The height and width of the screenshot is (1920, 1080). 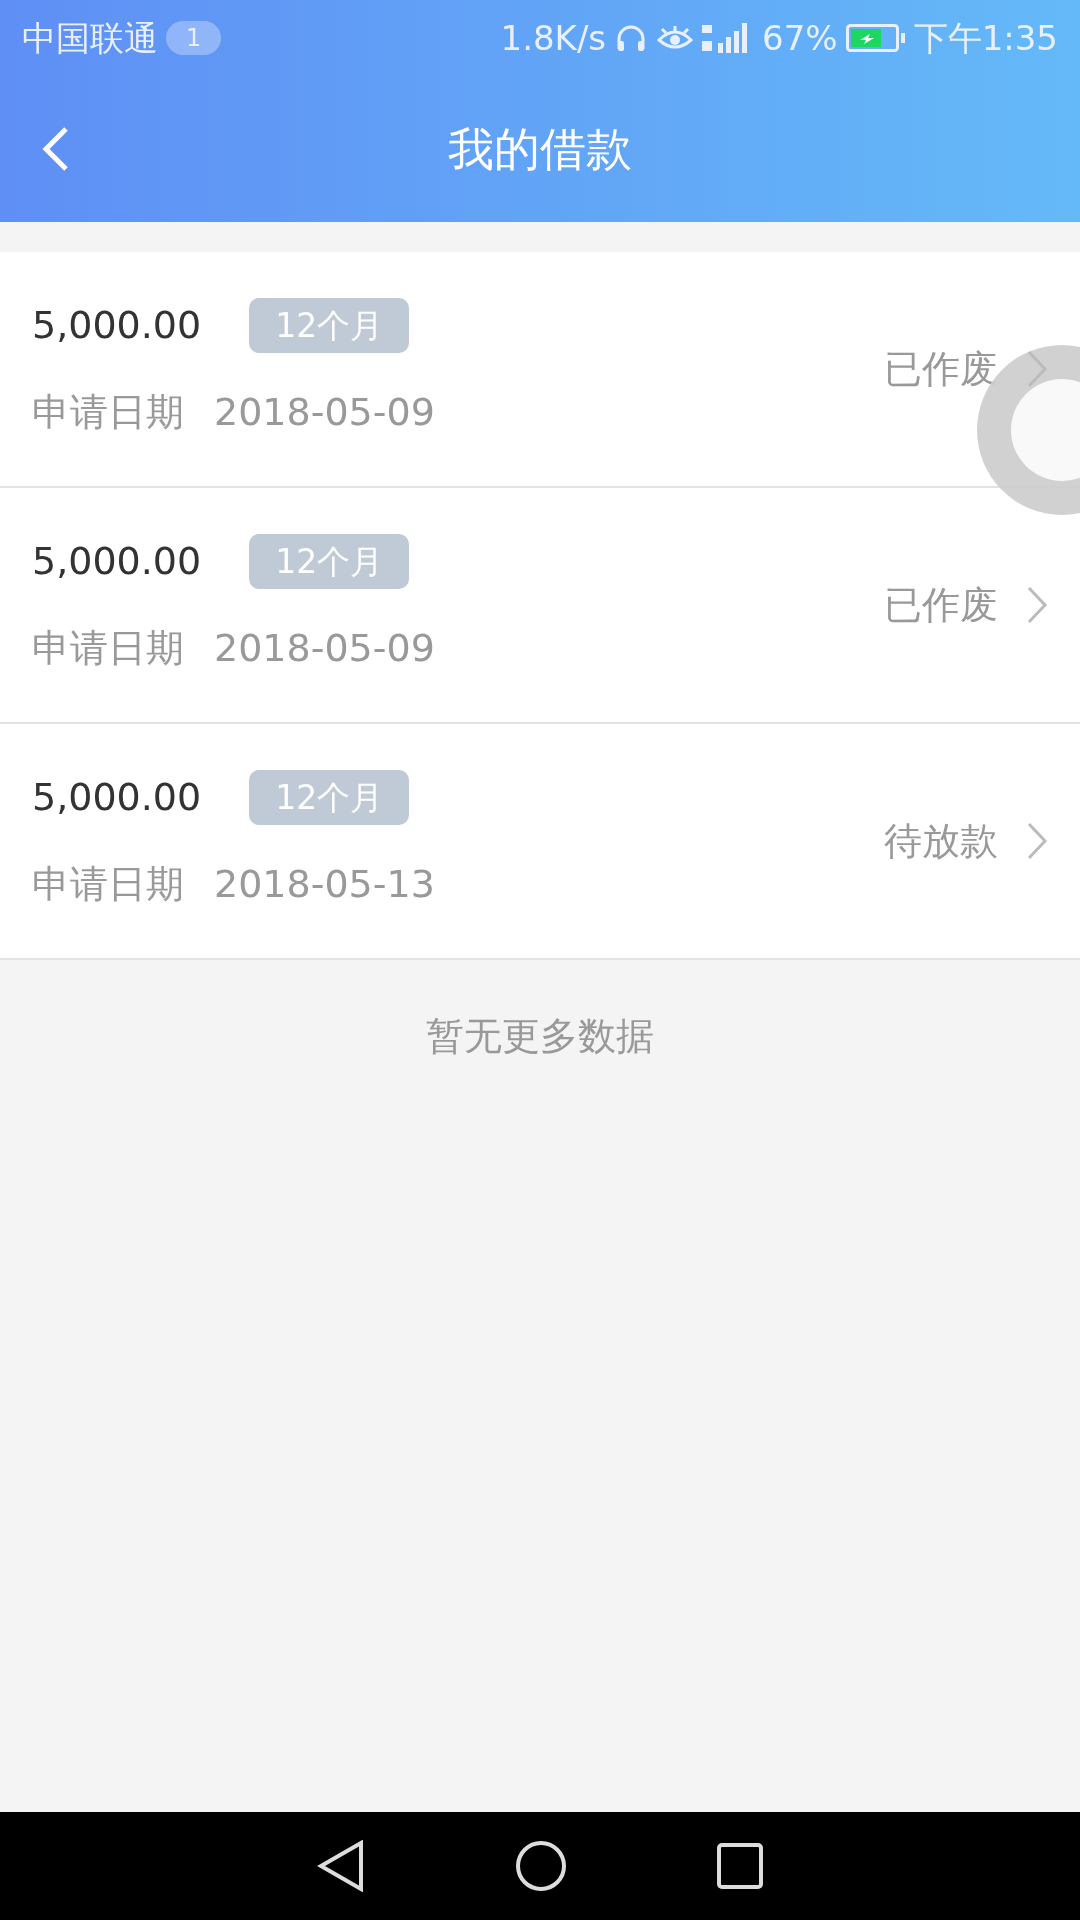 What do you see at coordinates (740, 1866) in the screenshot?
I see `recents-nav-icon` at bounding box center [740, 1866].